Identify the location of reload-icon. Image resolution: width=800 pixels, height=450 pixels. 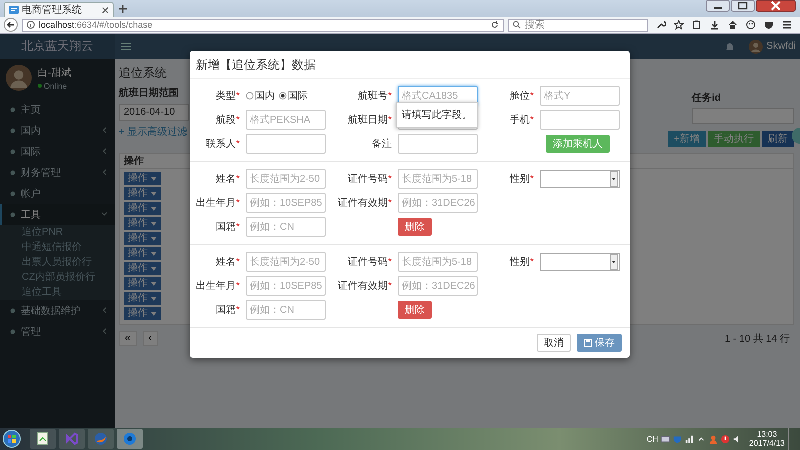
(495, 25).